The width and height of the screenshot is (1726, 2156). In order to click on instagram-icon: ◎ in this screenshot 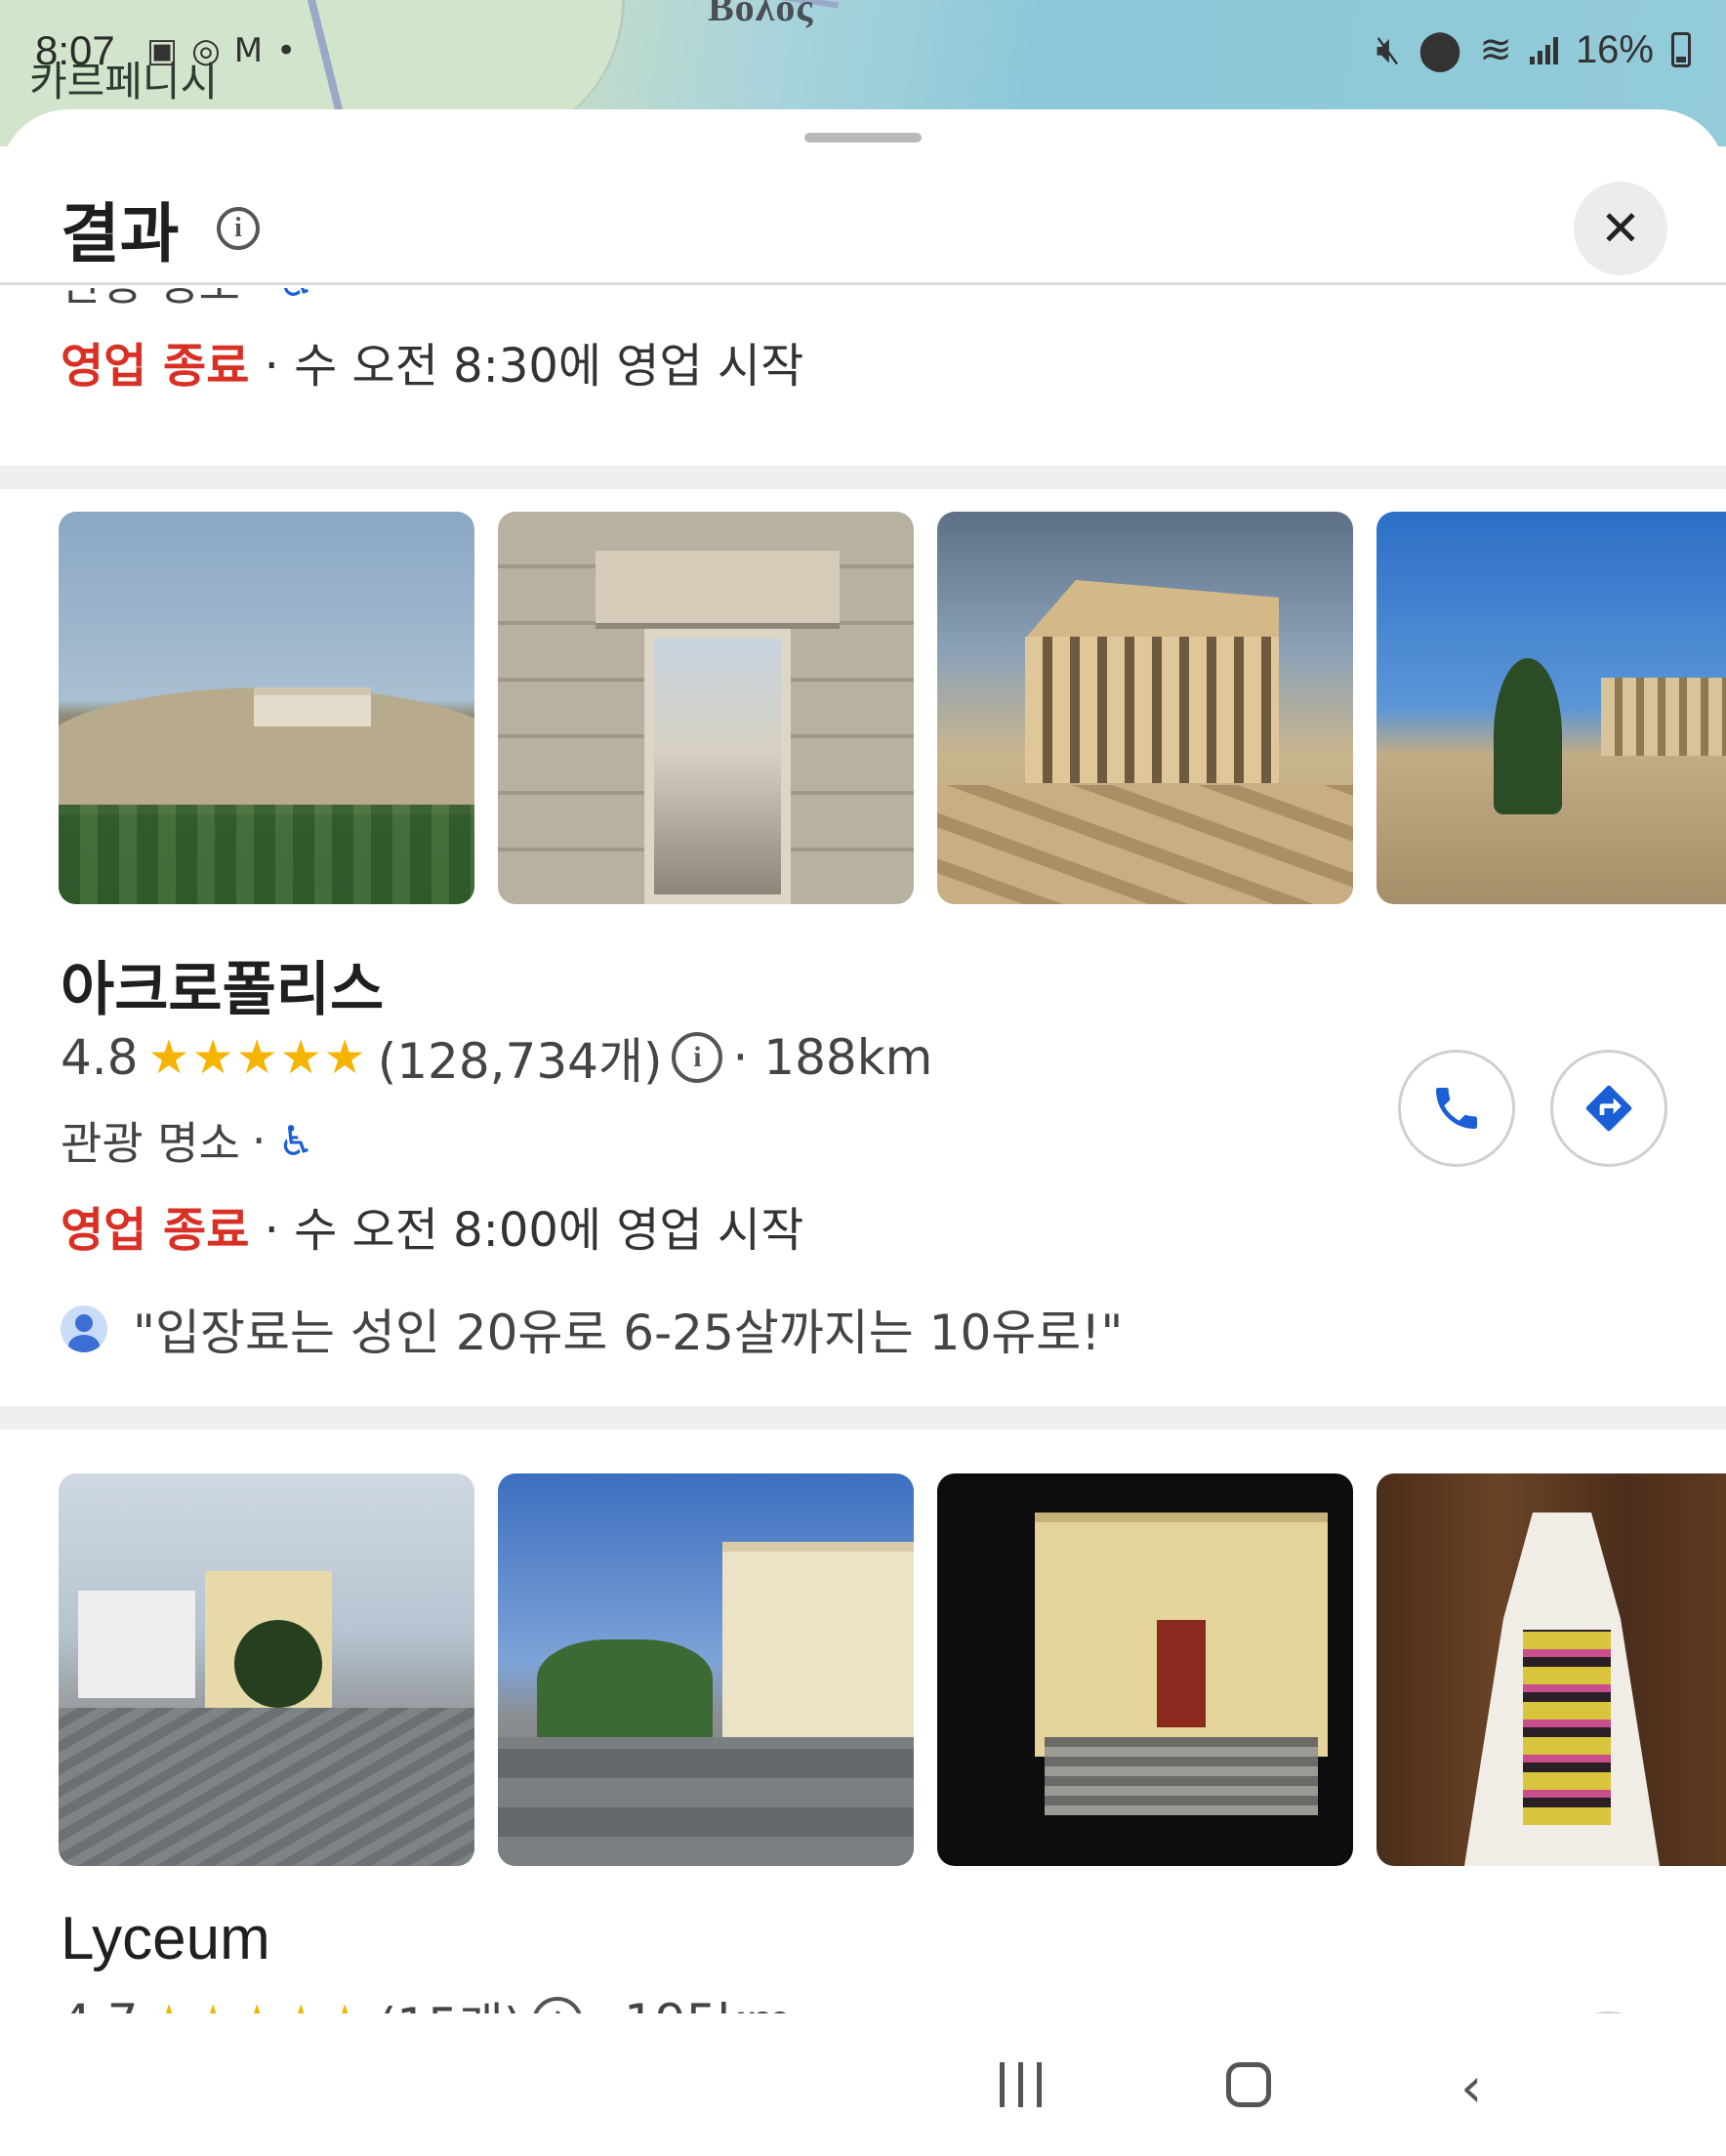, I will do `click(206, 51)`.